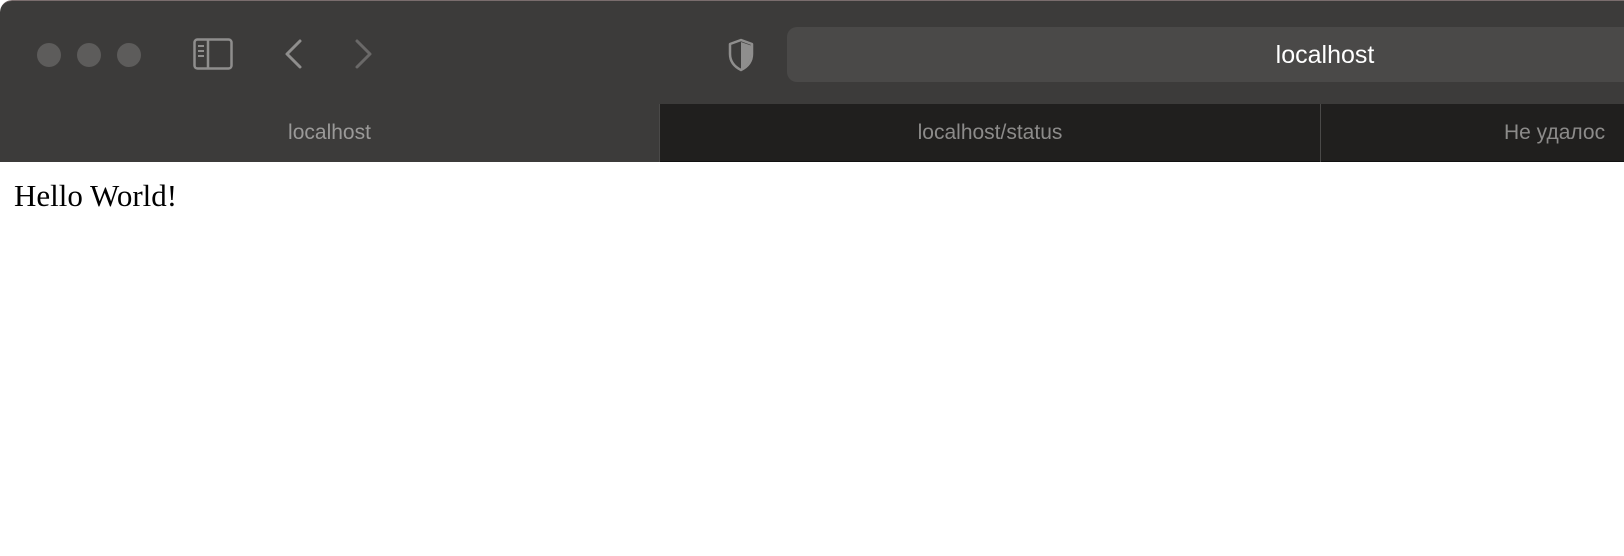  I want to click on sidebar-toggle-button, so click(213, 54).